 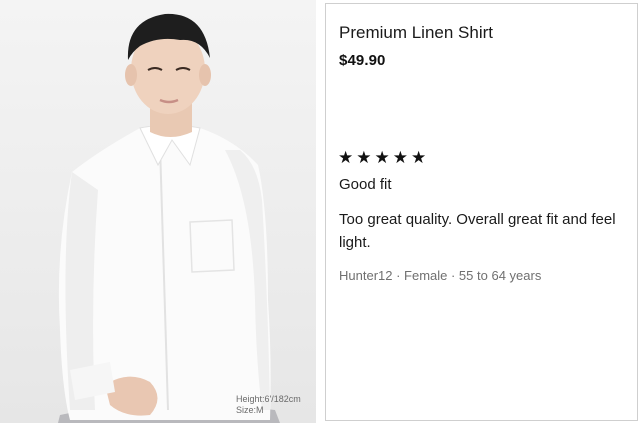 What do you see at coordinates (268, 399) in the screenshot?
I see `model-height-text: Height:6'/182cm` at bounding box center [268, 399].